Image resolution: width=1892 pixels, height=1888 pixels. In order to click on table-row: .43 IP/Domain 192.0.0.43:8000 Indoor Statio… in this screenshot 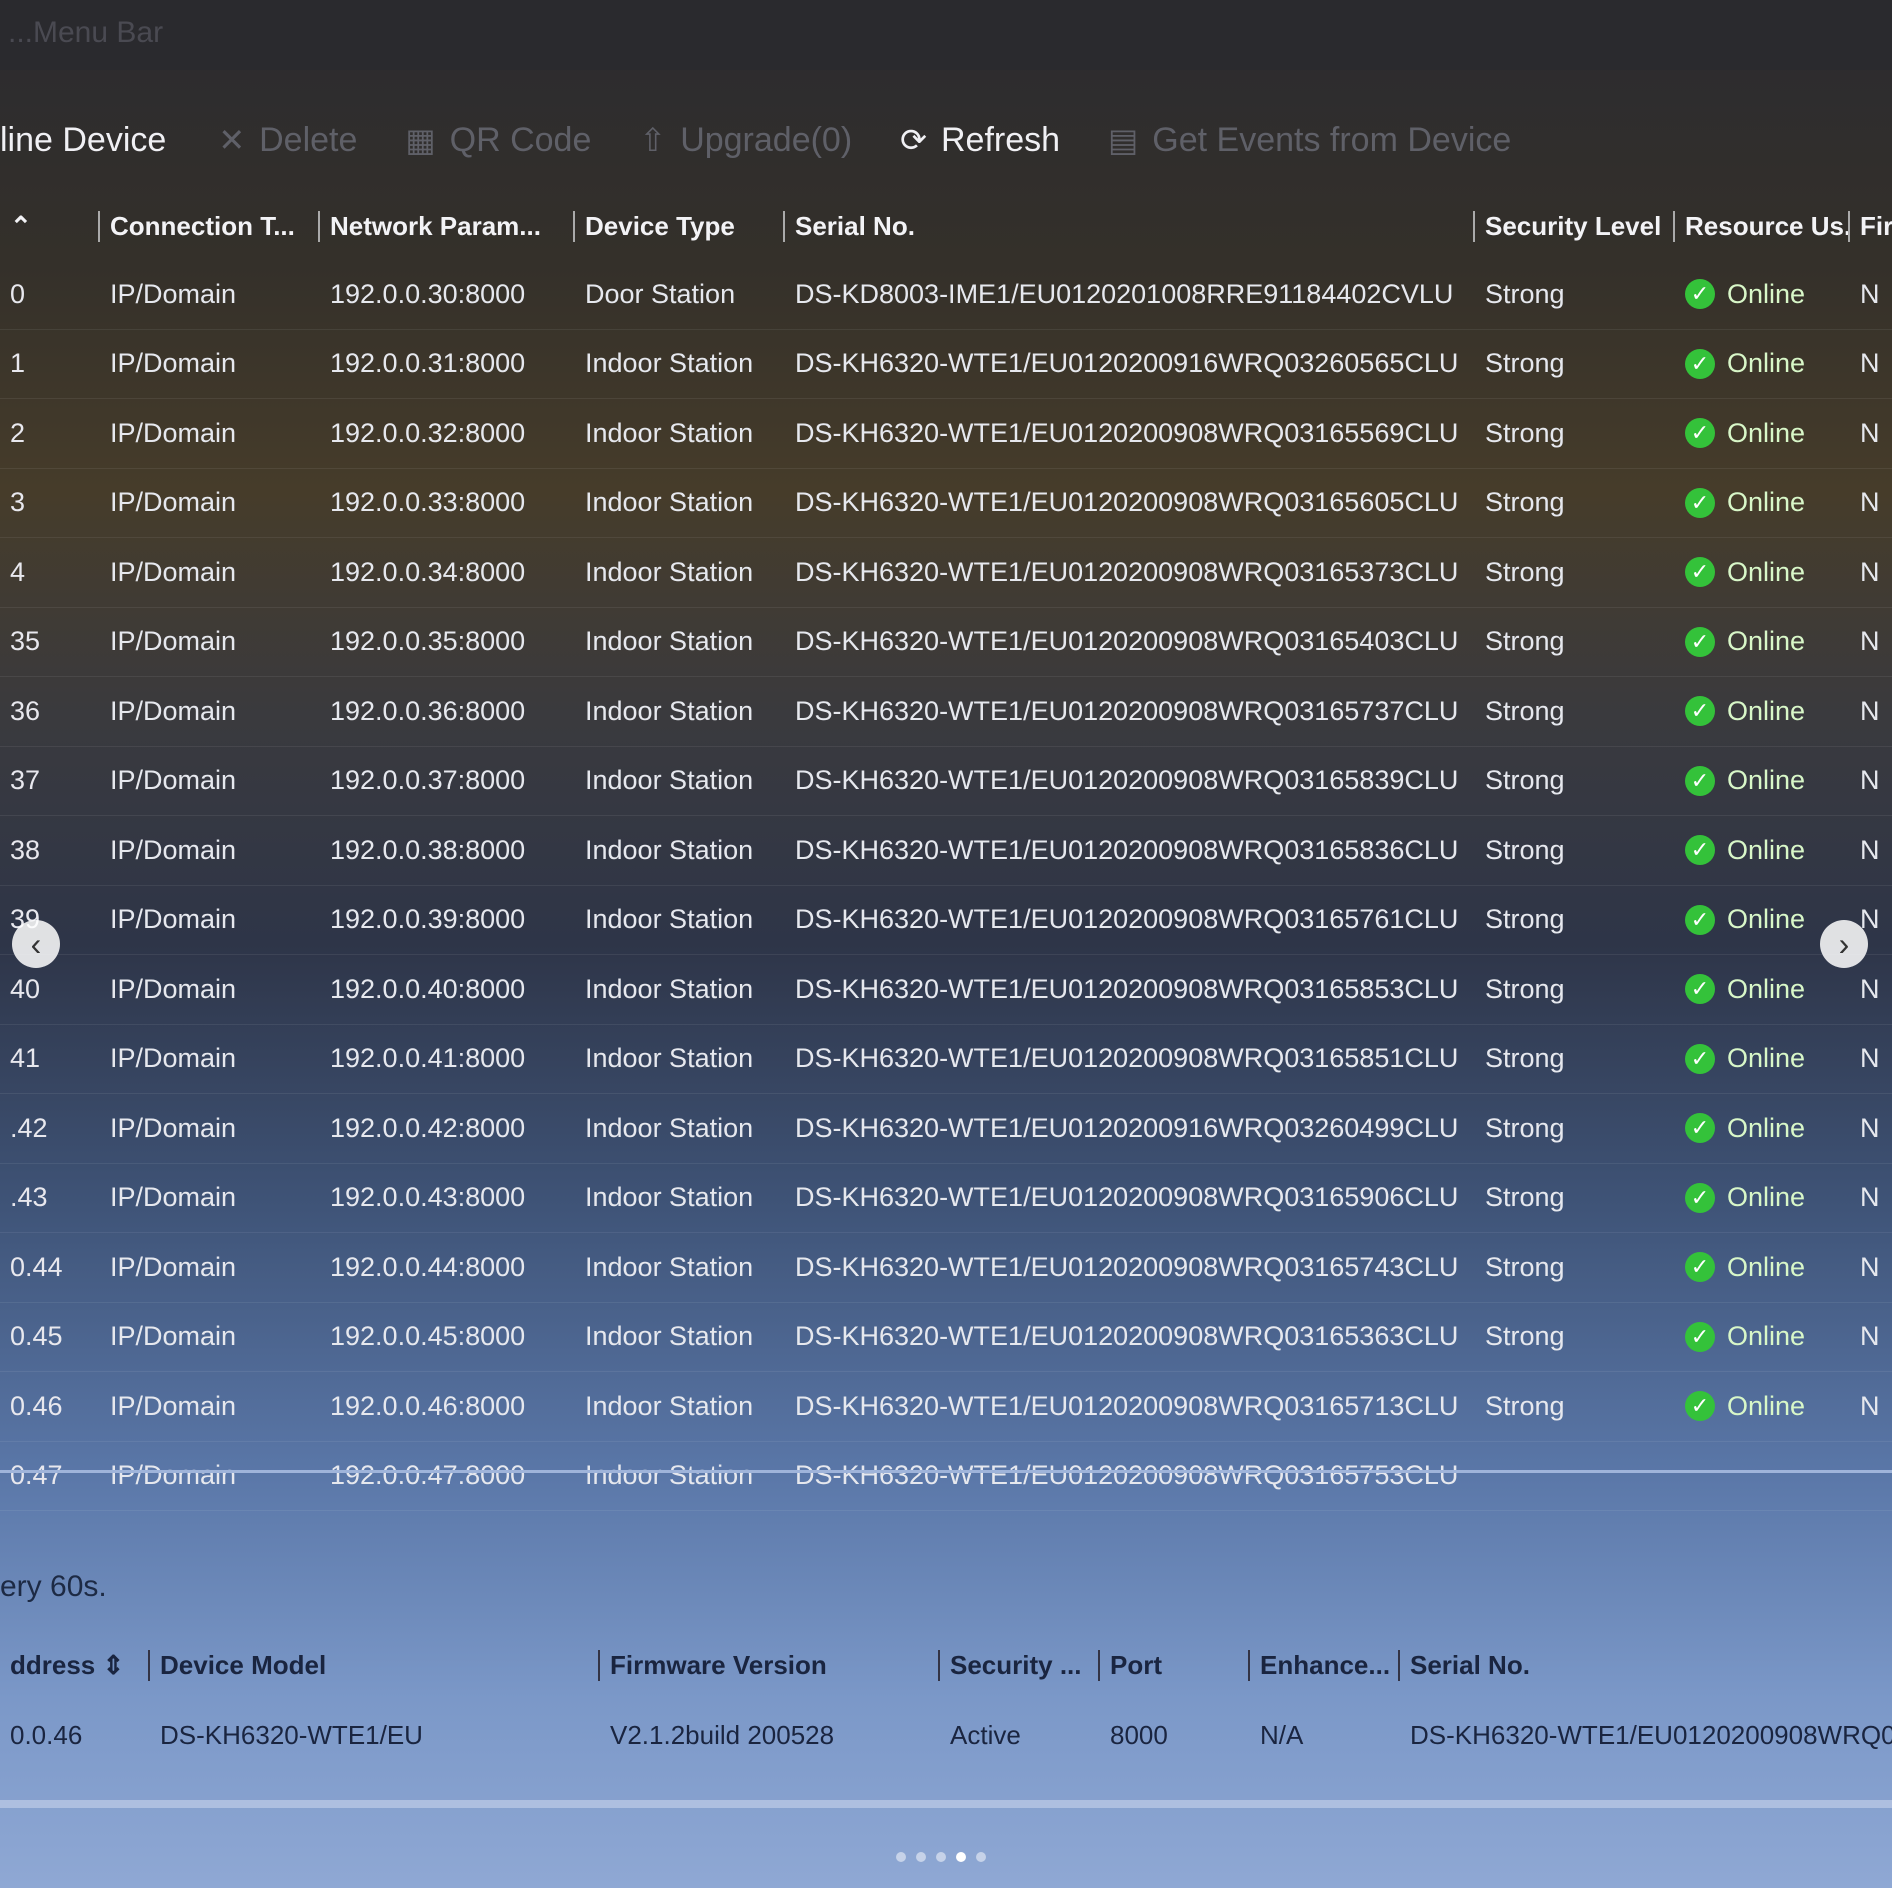, I will do `click(946, 1198)`.